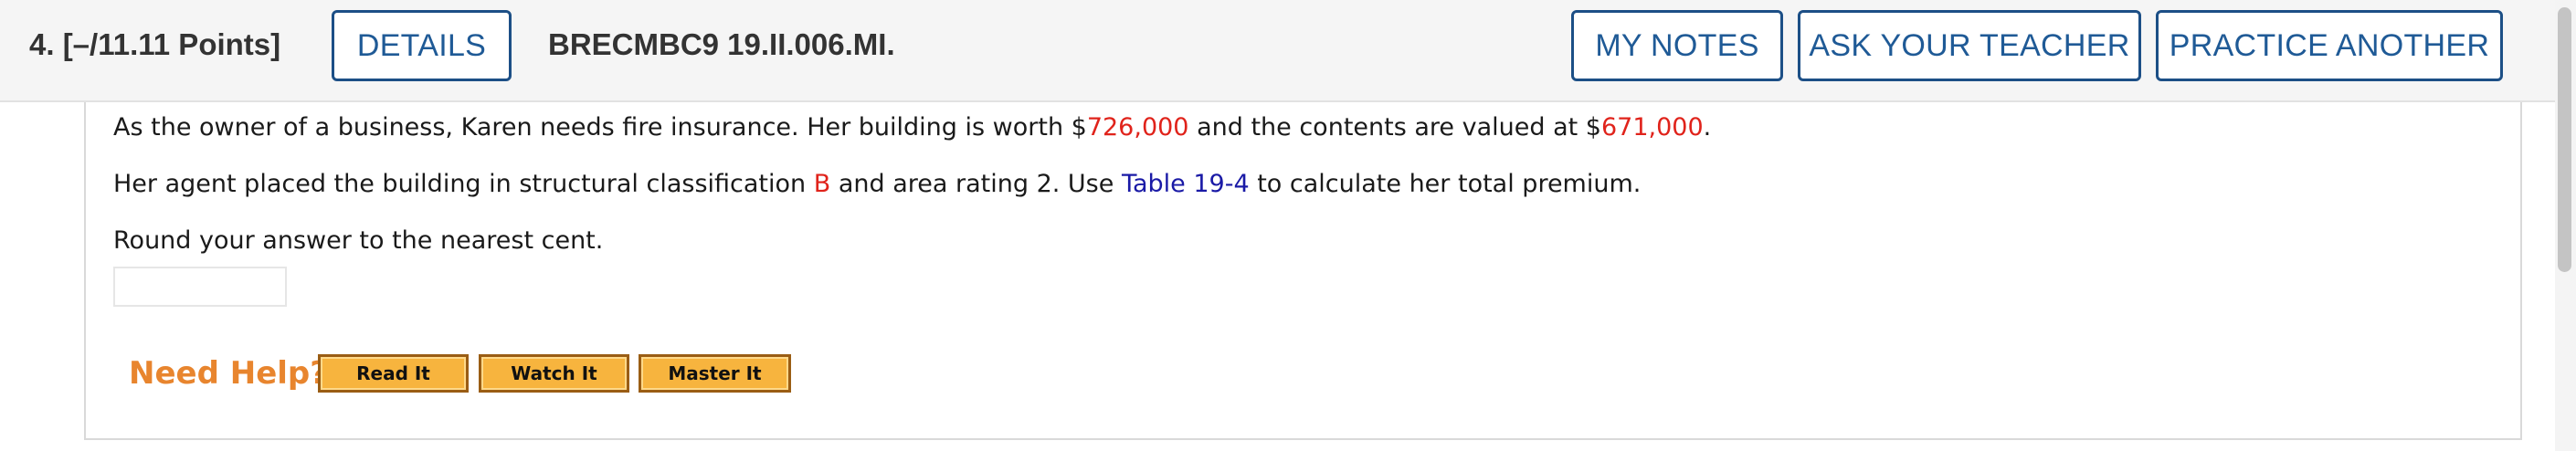  I want to click on read-it-button: Read It, so click(393, 373).